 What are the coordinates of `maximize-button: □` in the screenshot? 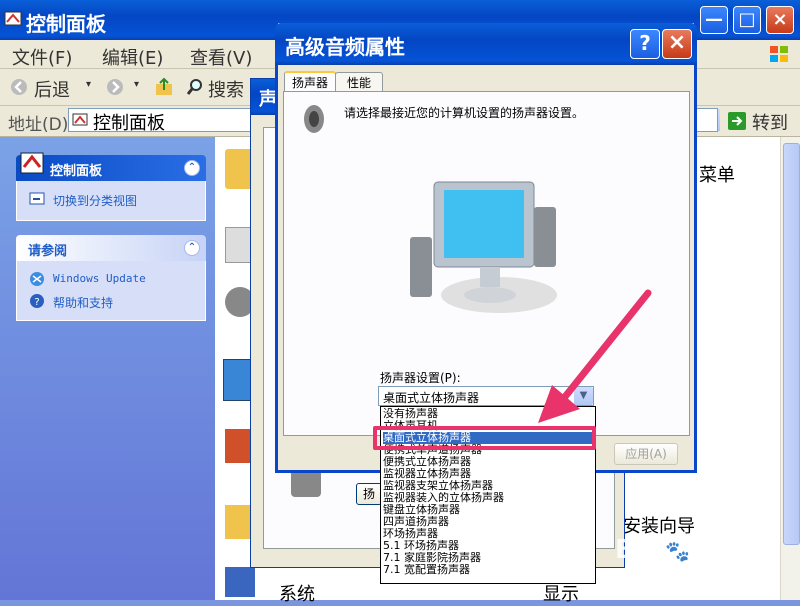 It's located at (747, 20).